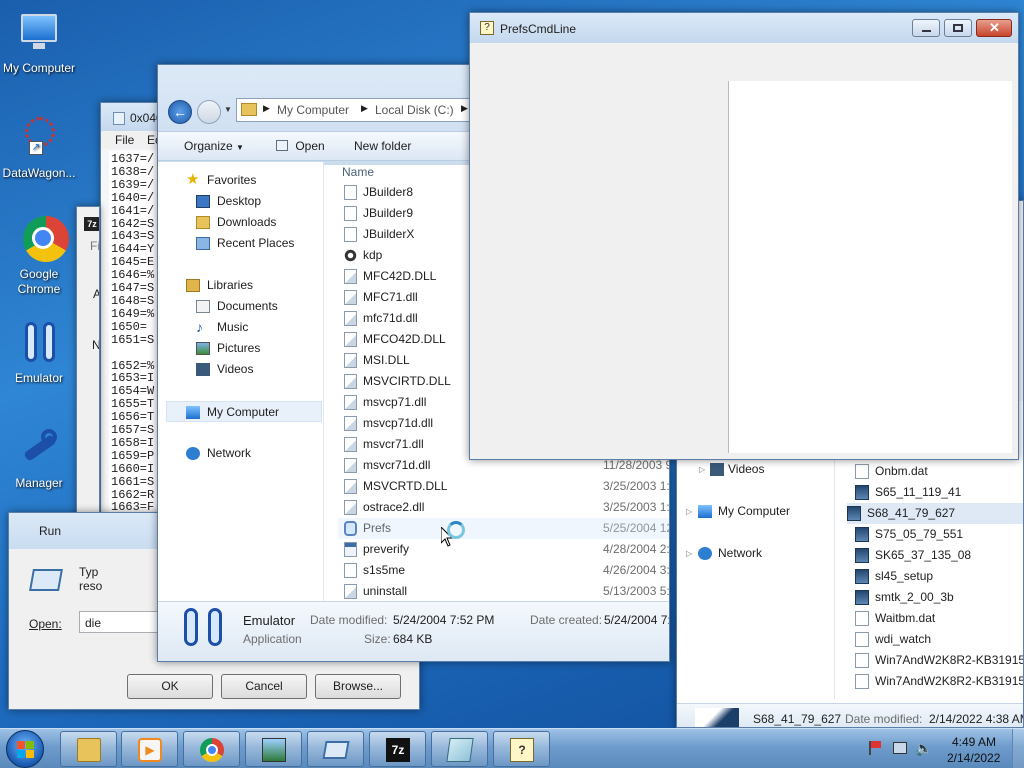 The width and height of the screenshot is (1024, 768). I want to click on taskbar-prefs-button: ?, so click(521, 749).